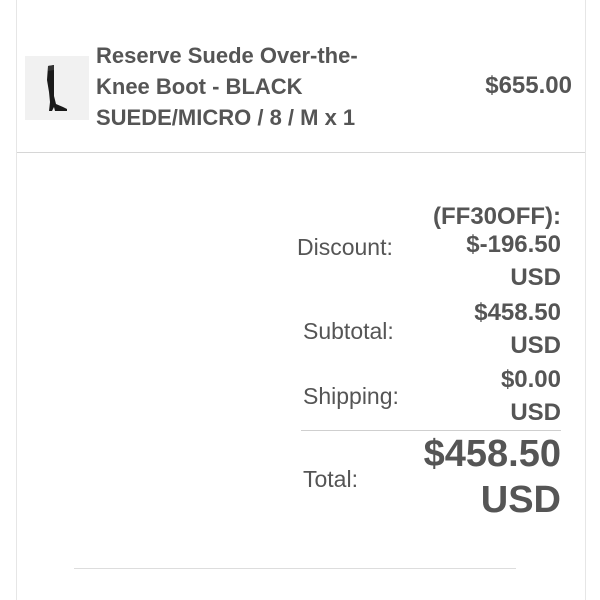 The image size is (600, 600). Describe the element at coordinates (345, 247) in the screenshot. I see `discount-label: Discount:` at that location.